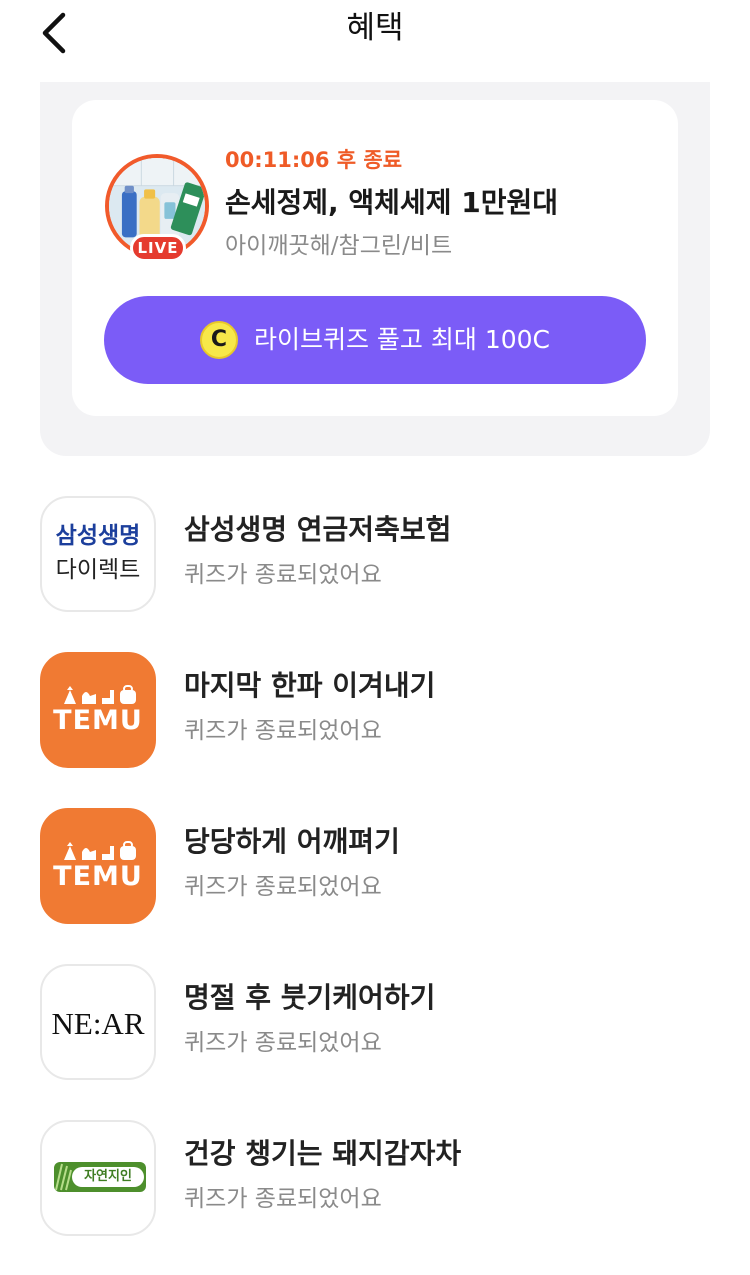 This screenshot has width=750, height=1275. Describe the element at coordinates (310, 685) in the screenshot. I see `quiz-title: 마지막 한파 이겨내기` at that location.